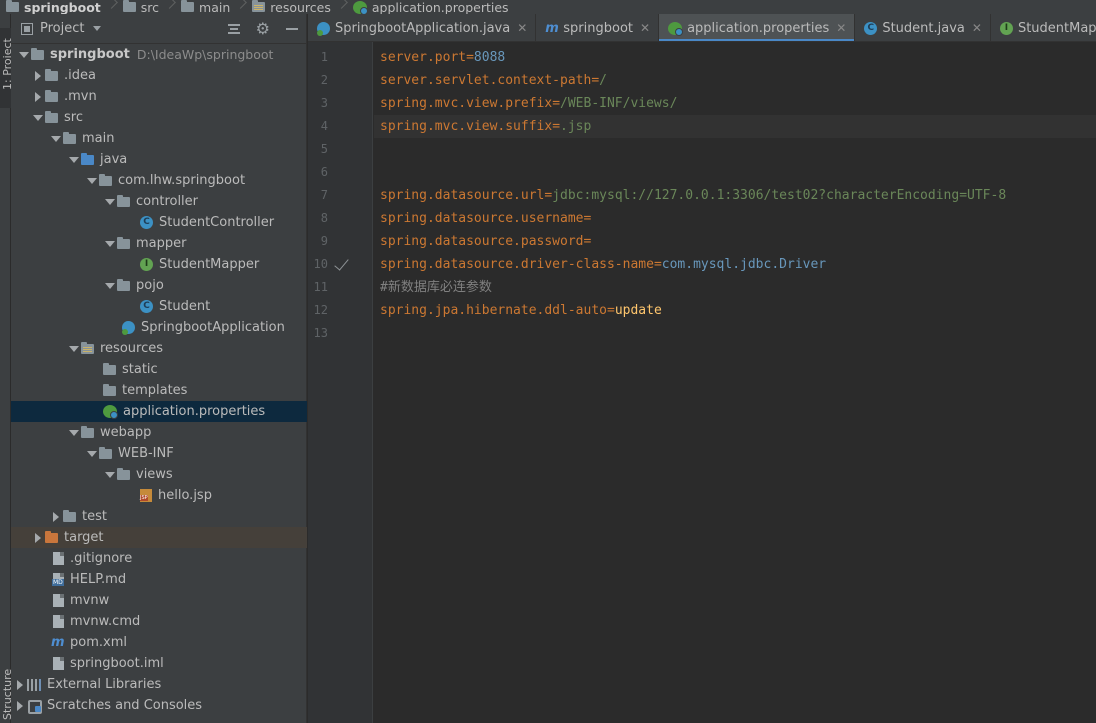 Image resolution: width=1096 pixels, height=723 pixels. What do you see at coordinates (342, 265) in the screenshot?
I see `check-icon` at bounding box center [342, 265].